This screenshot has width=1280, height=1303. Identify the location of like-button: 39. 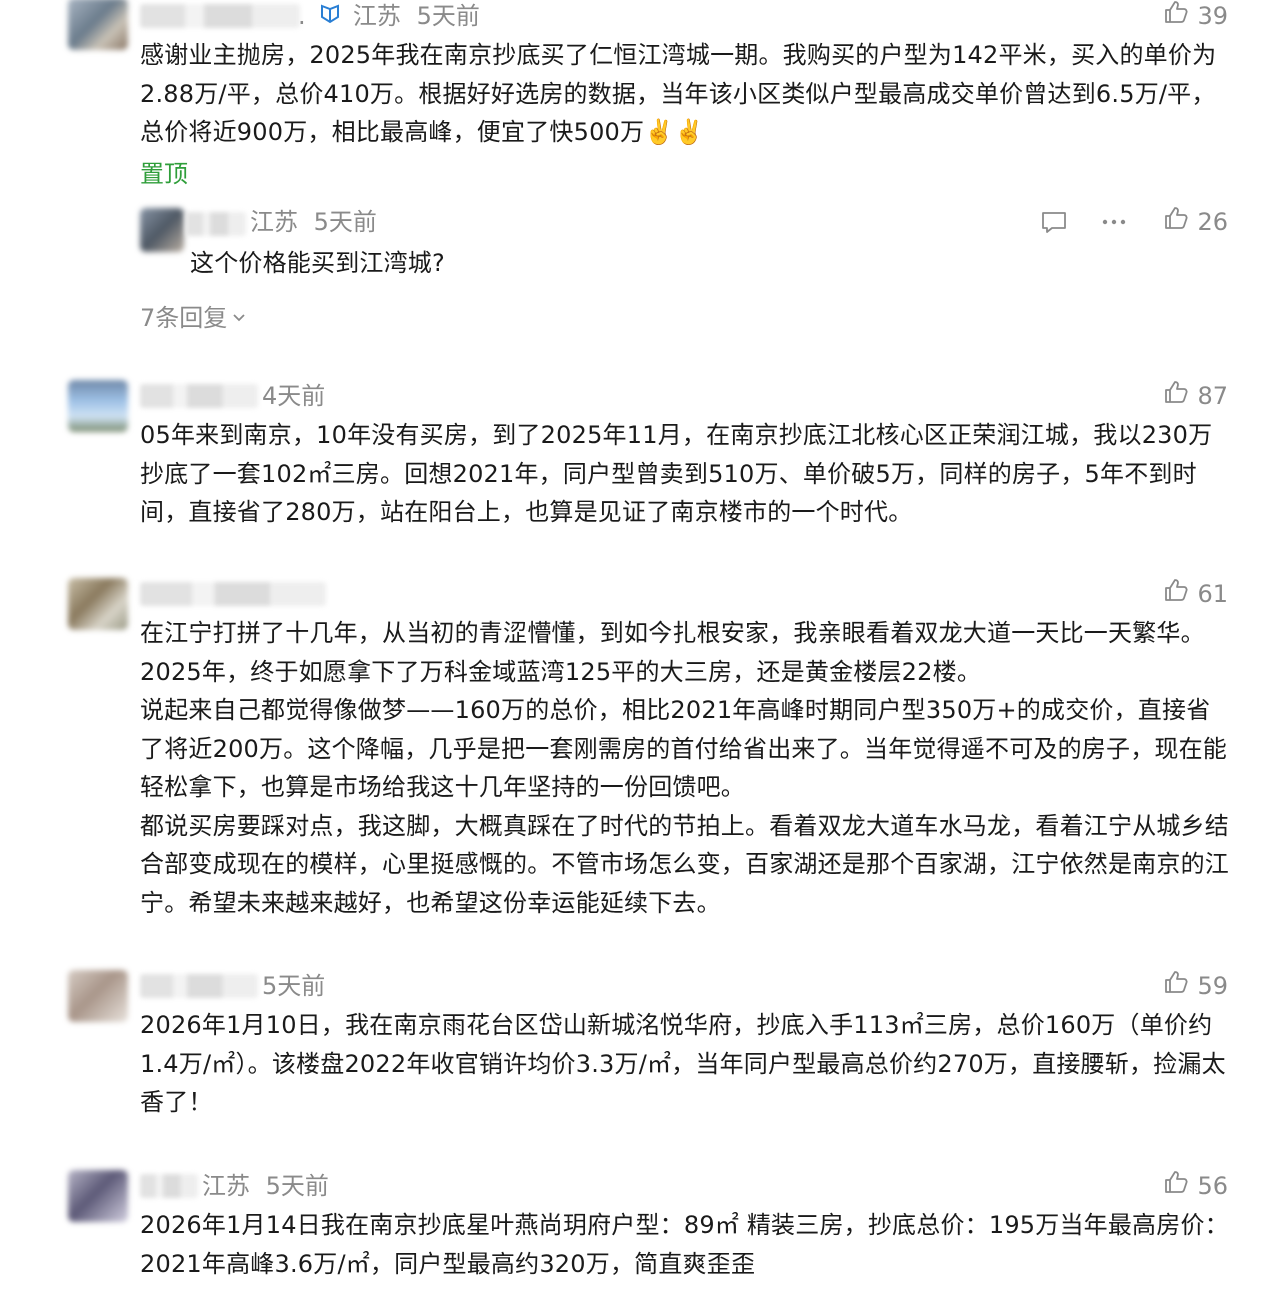
(1195, 16).